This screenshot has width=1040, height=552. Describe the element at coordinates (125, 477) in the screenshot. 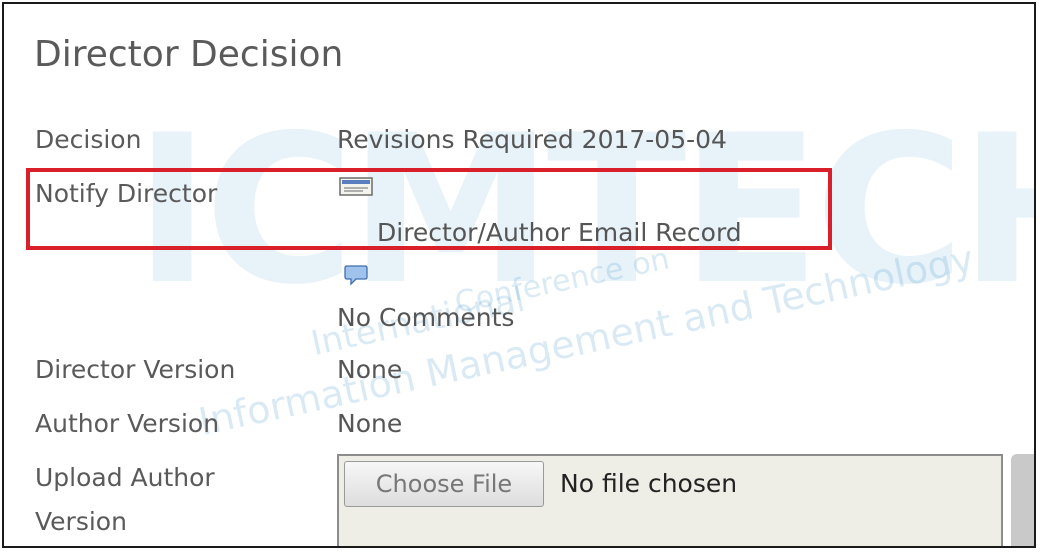

I see `upload-author-version-label: Upload Author` at that location.